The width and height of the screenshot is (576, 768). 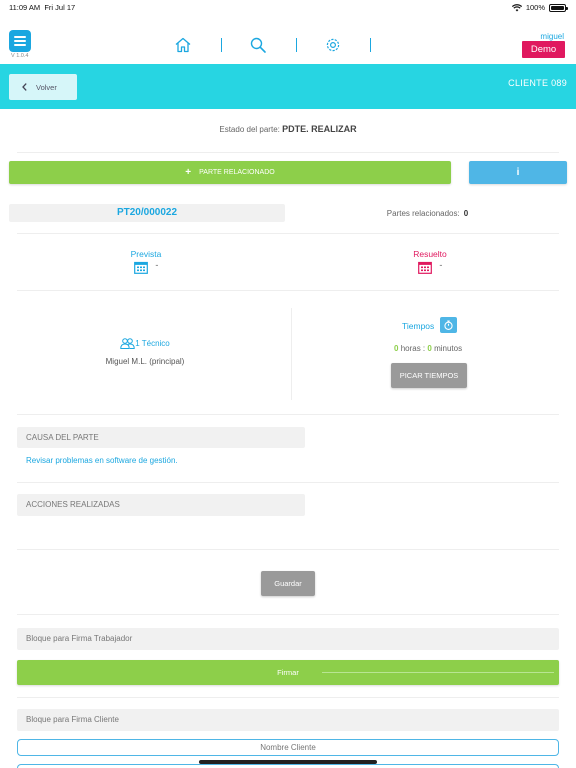 I want to click on parte-code: PT20/000022, so click(x=147, y=213).